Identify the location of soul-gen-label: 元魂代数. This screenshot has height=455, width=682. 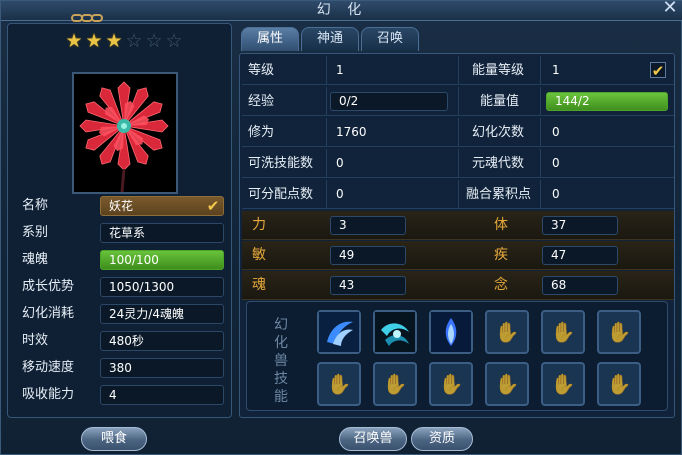
(498, 163).